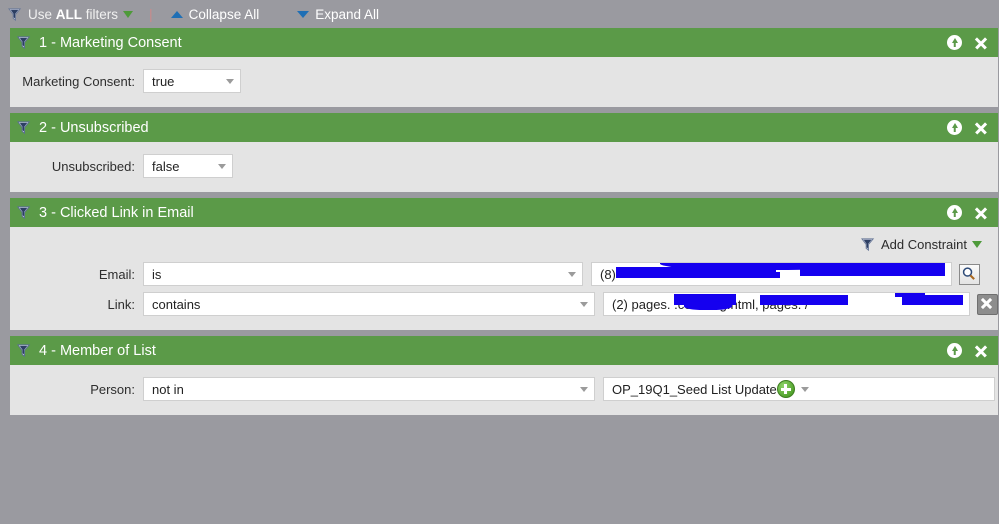 Image resolution: width=999 pixels, height=524 pixels. Describe the element at coordinates (608, 274) in the screenshot. I see `email-value-text: (8)` at that location.